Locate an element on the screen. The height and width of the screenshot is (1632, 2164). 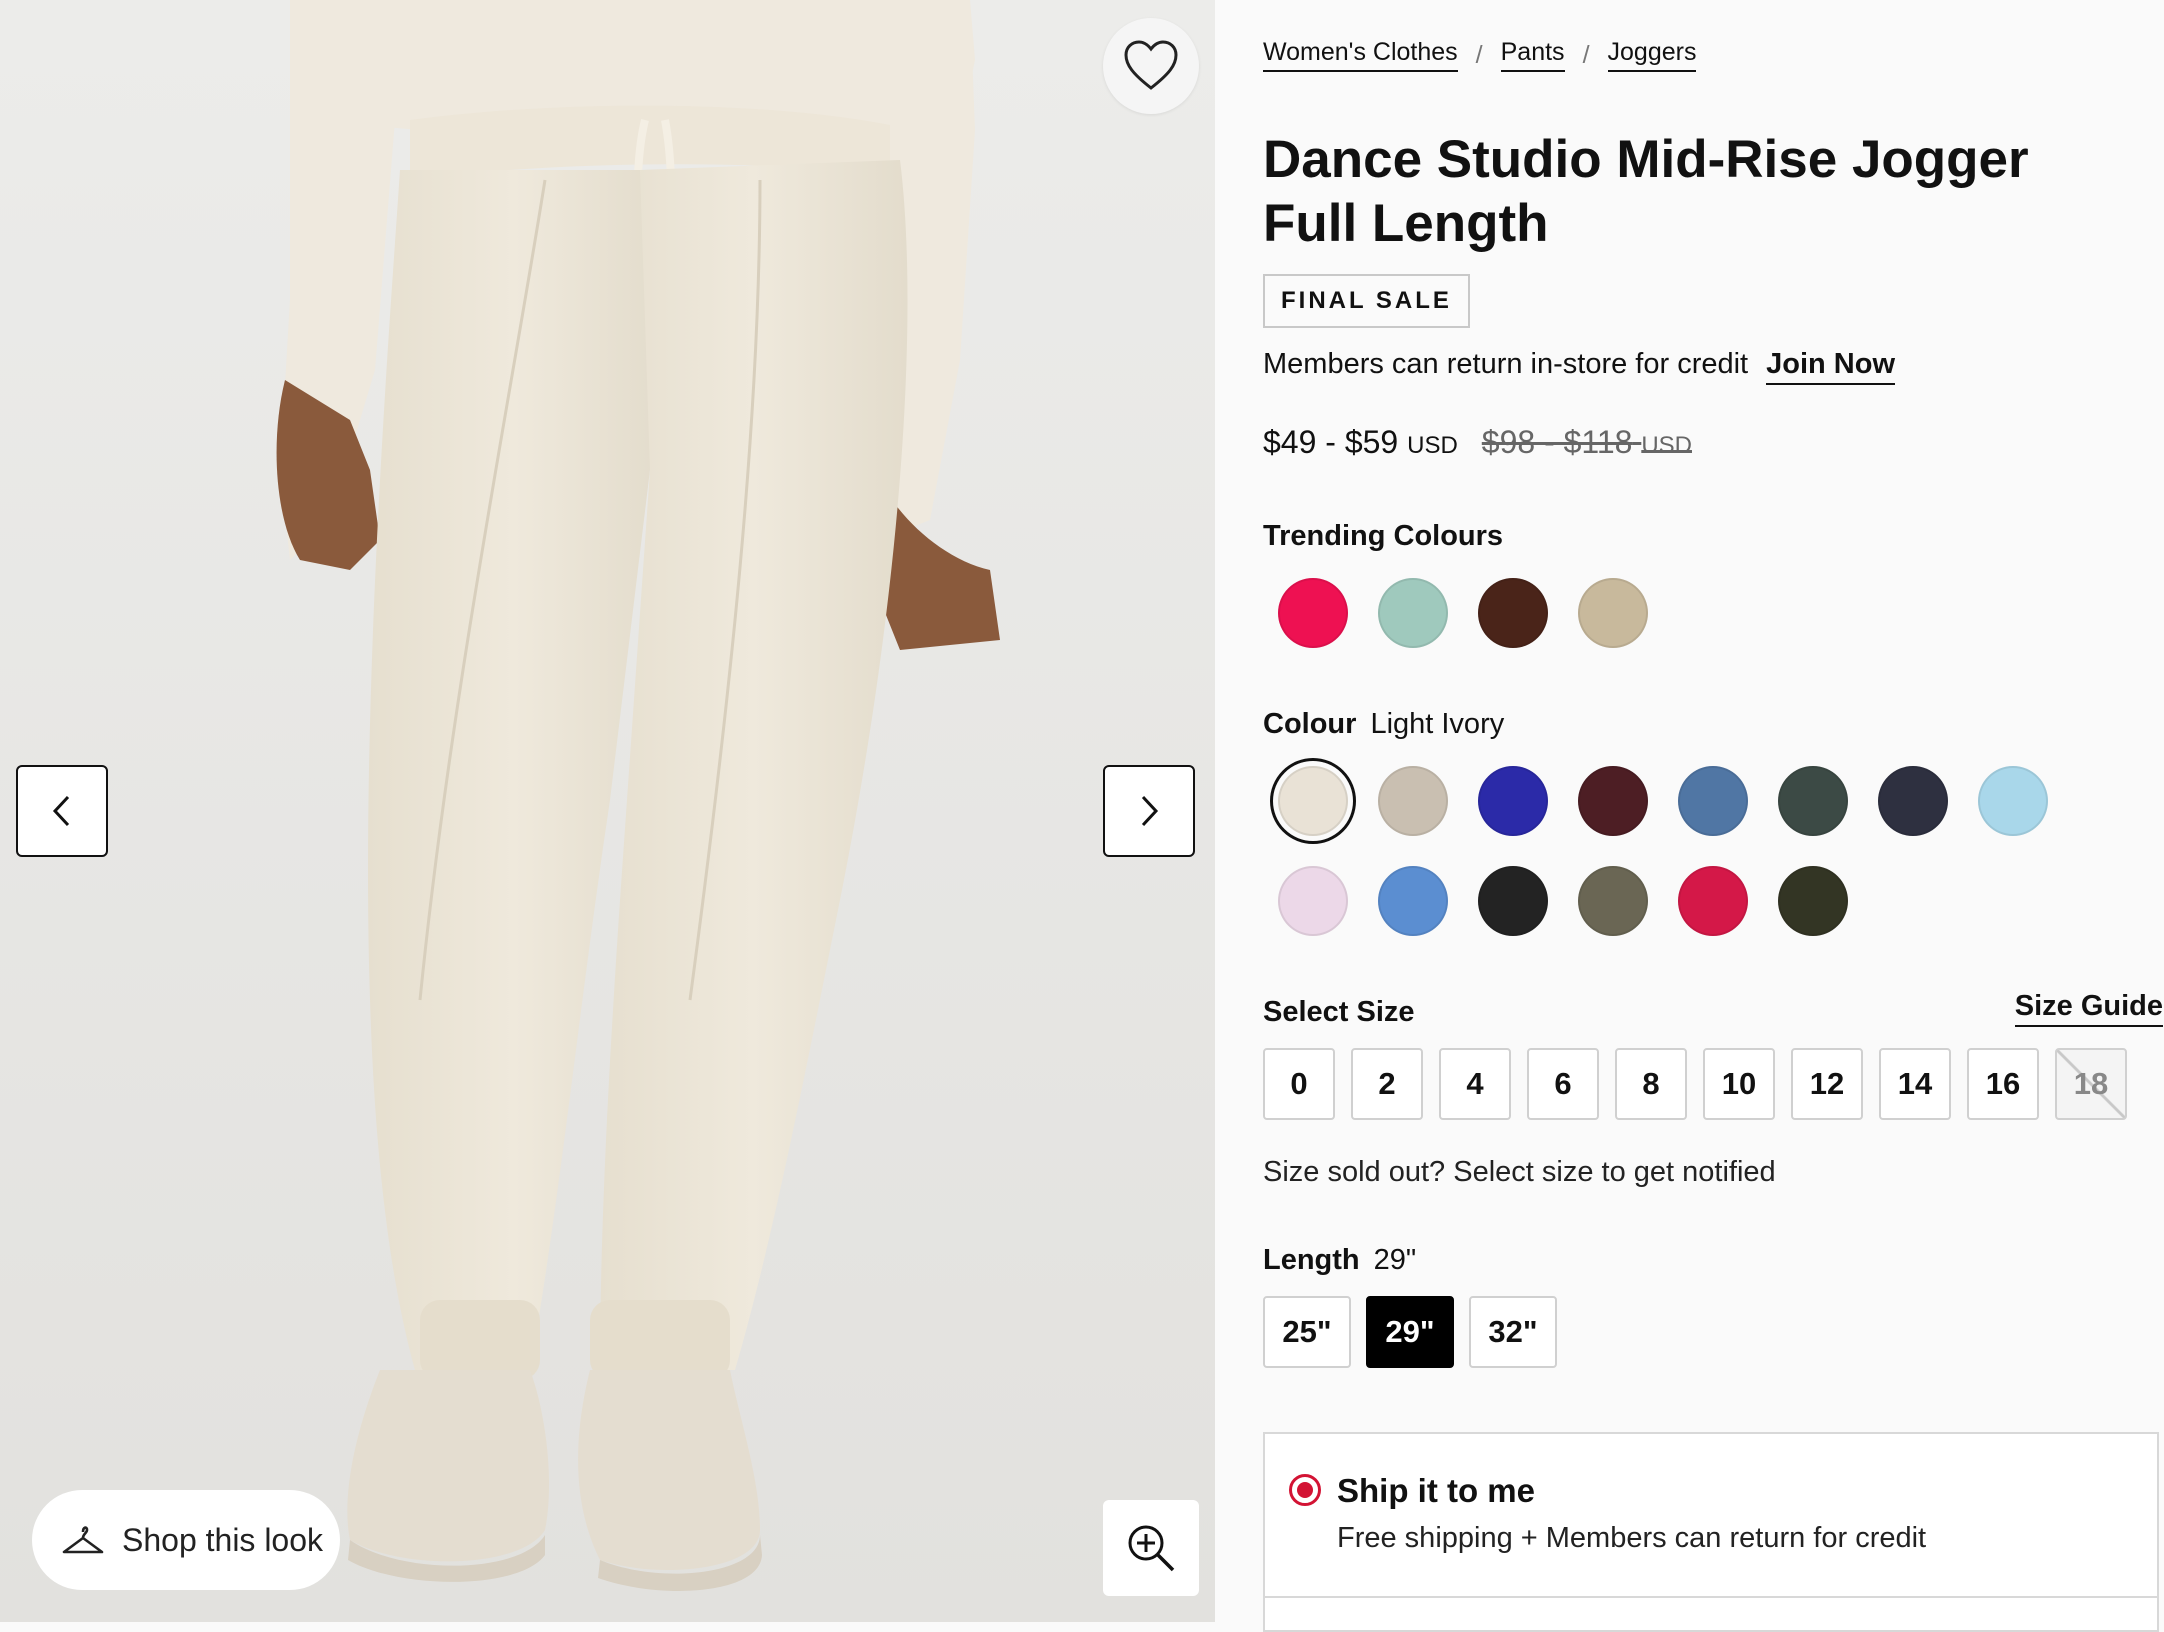
product-title-line-1: Dance Studio Mid-Rise Jogger is located at coordinates (1646, 159).